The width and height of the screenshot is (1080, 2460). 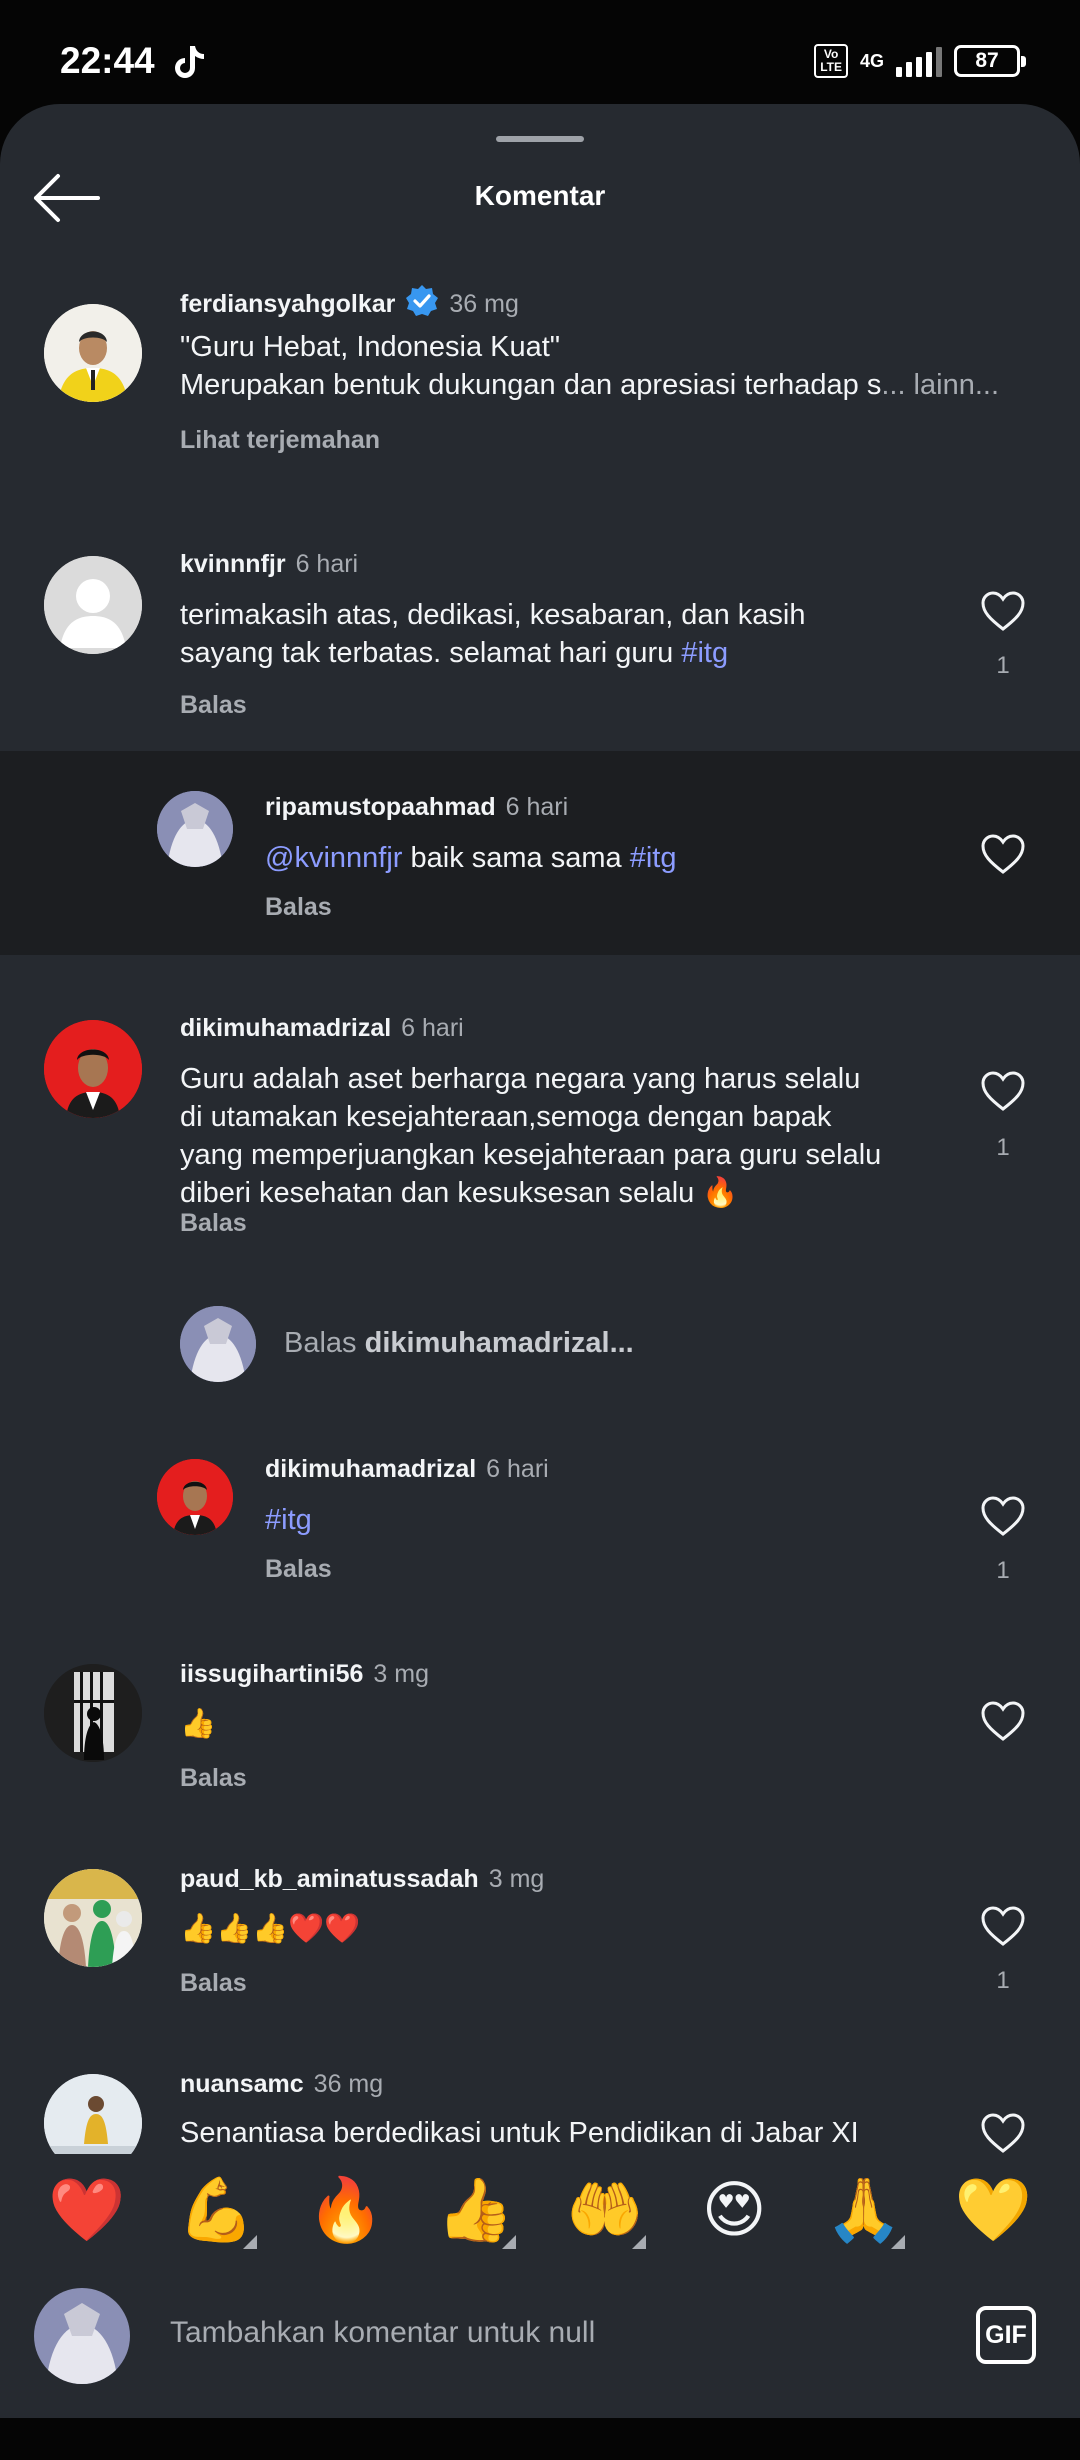 I want to click on username: ripamustopaahmad, so click(x=380, y=807).